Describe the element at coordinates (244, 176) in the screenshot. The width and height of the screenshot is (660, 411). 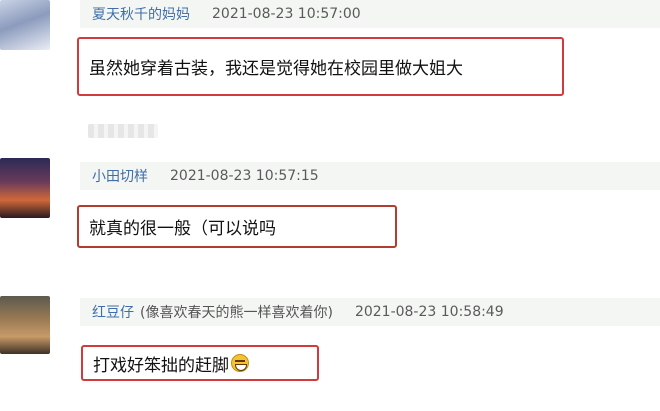
I see `timestamp: 2021-08-23 10:57:15` at that location.